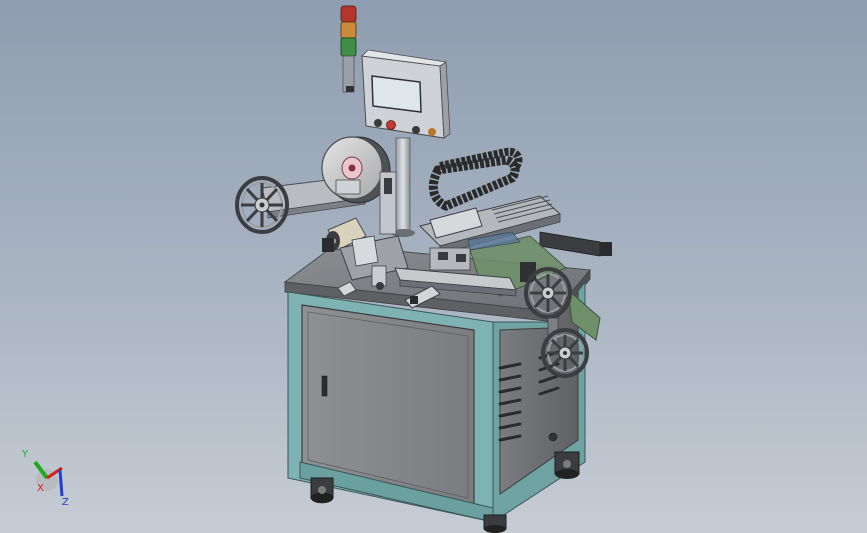  I want to click on emergency-stop-button, so click(391, 125).